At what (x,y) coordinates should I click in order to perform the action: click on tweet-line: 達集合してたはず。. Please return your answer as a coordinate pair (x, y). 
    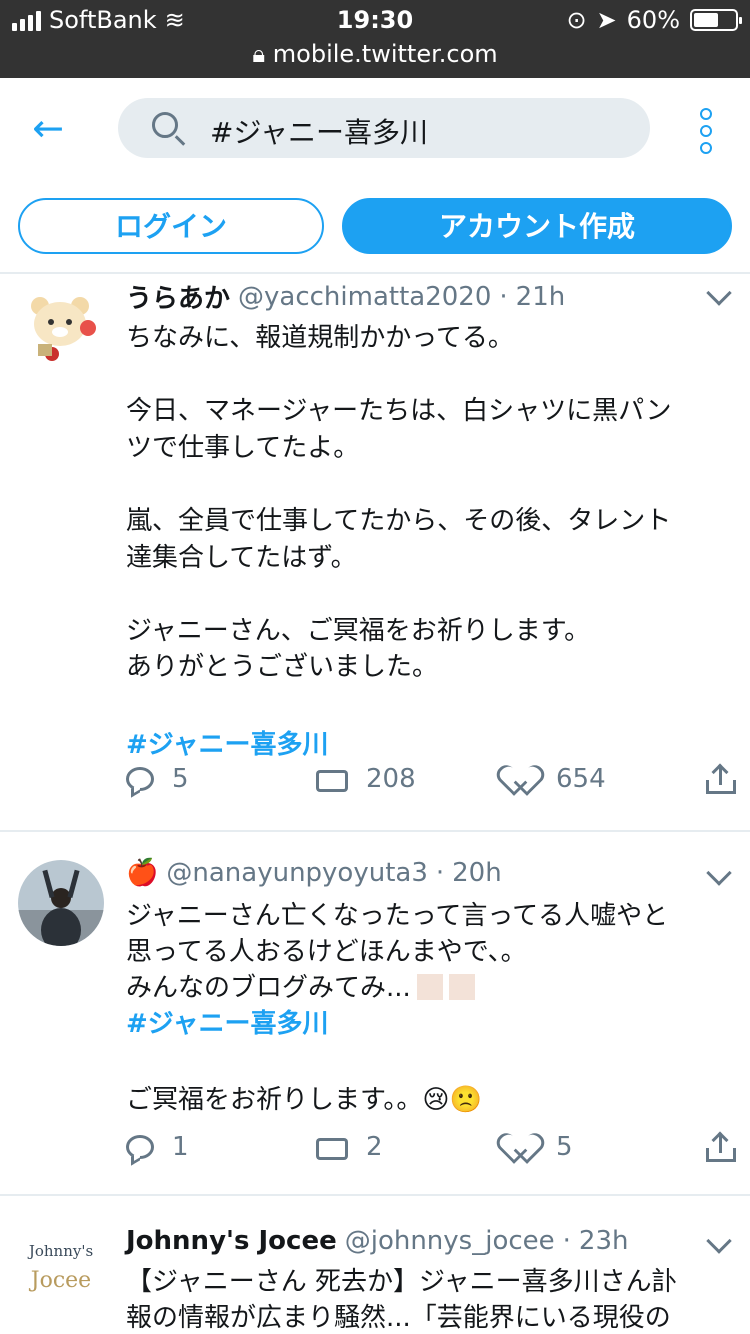
    Looking at the image, I should click on (241, 557).